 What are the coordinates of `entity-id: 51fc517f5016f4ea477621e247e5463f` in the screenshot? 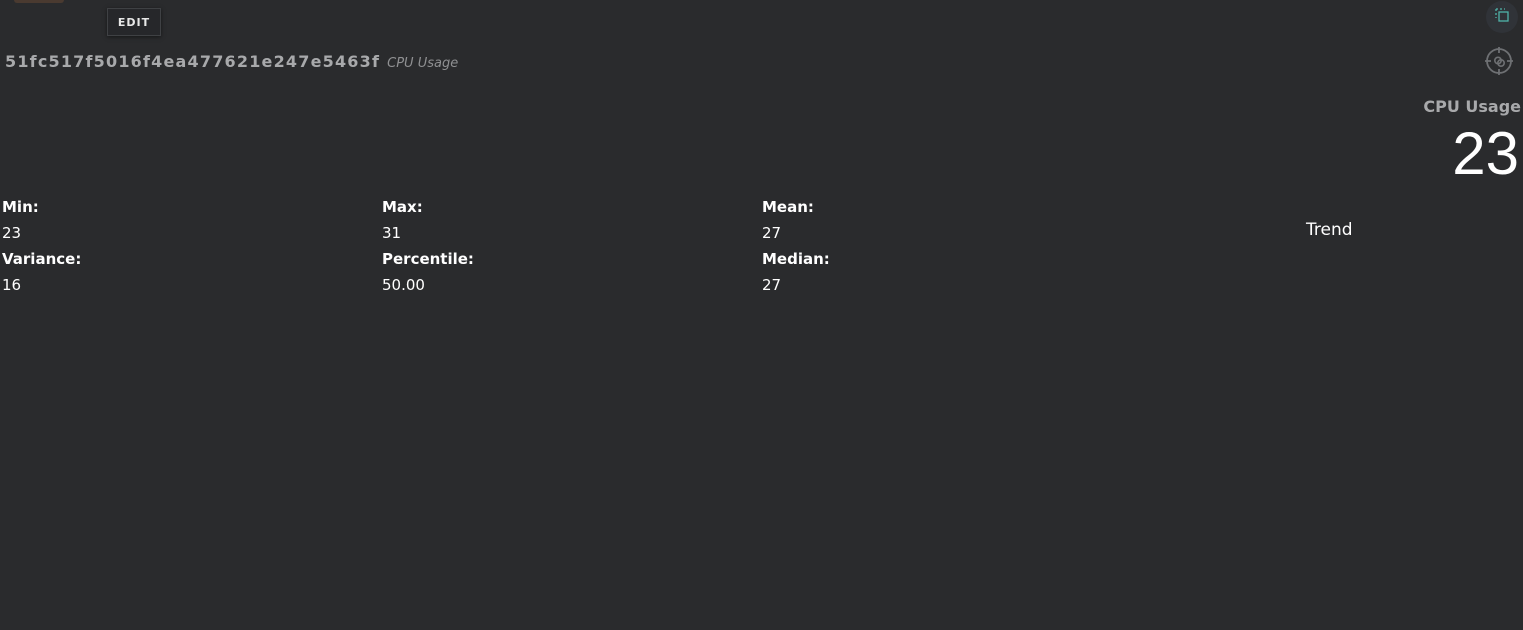 It's located at (193, 61).